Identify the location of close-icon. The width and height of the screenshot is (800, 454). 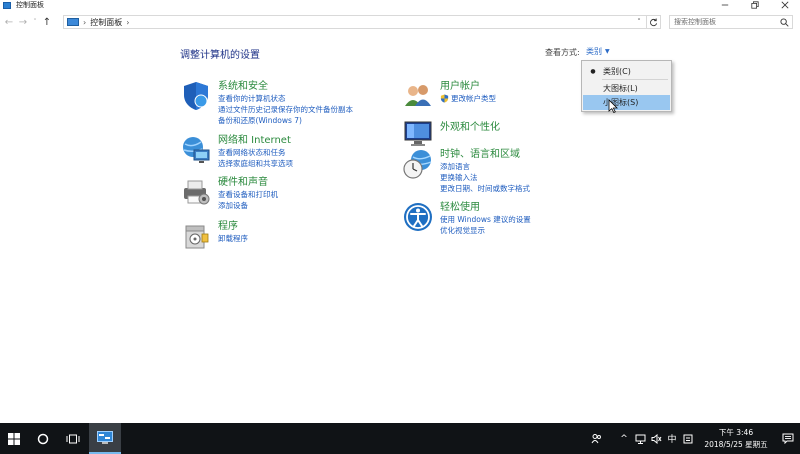
(785, 5).